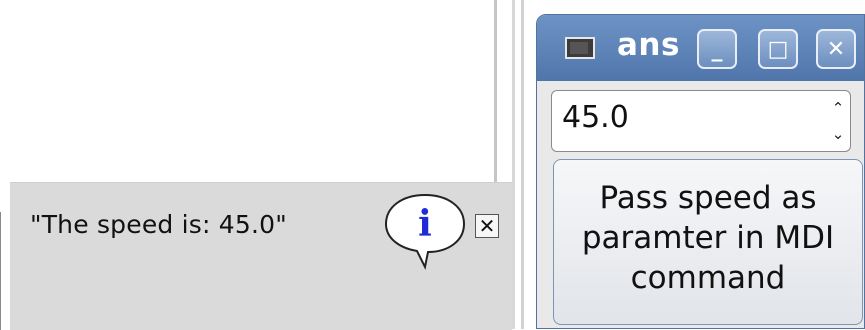 The height and width of the screenshot is (330, 865). I want to click on spin-up-button: ⌃, so click(838, 108).